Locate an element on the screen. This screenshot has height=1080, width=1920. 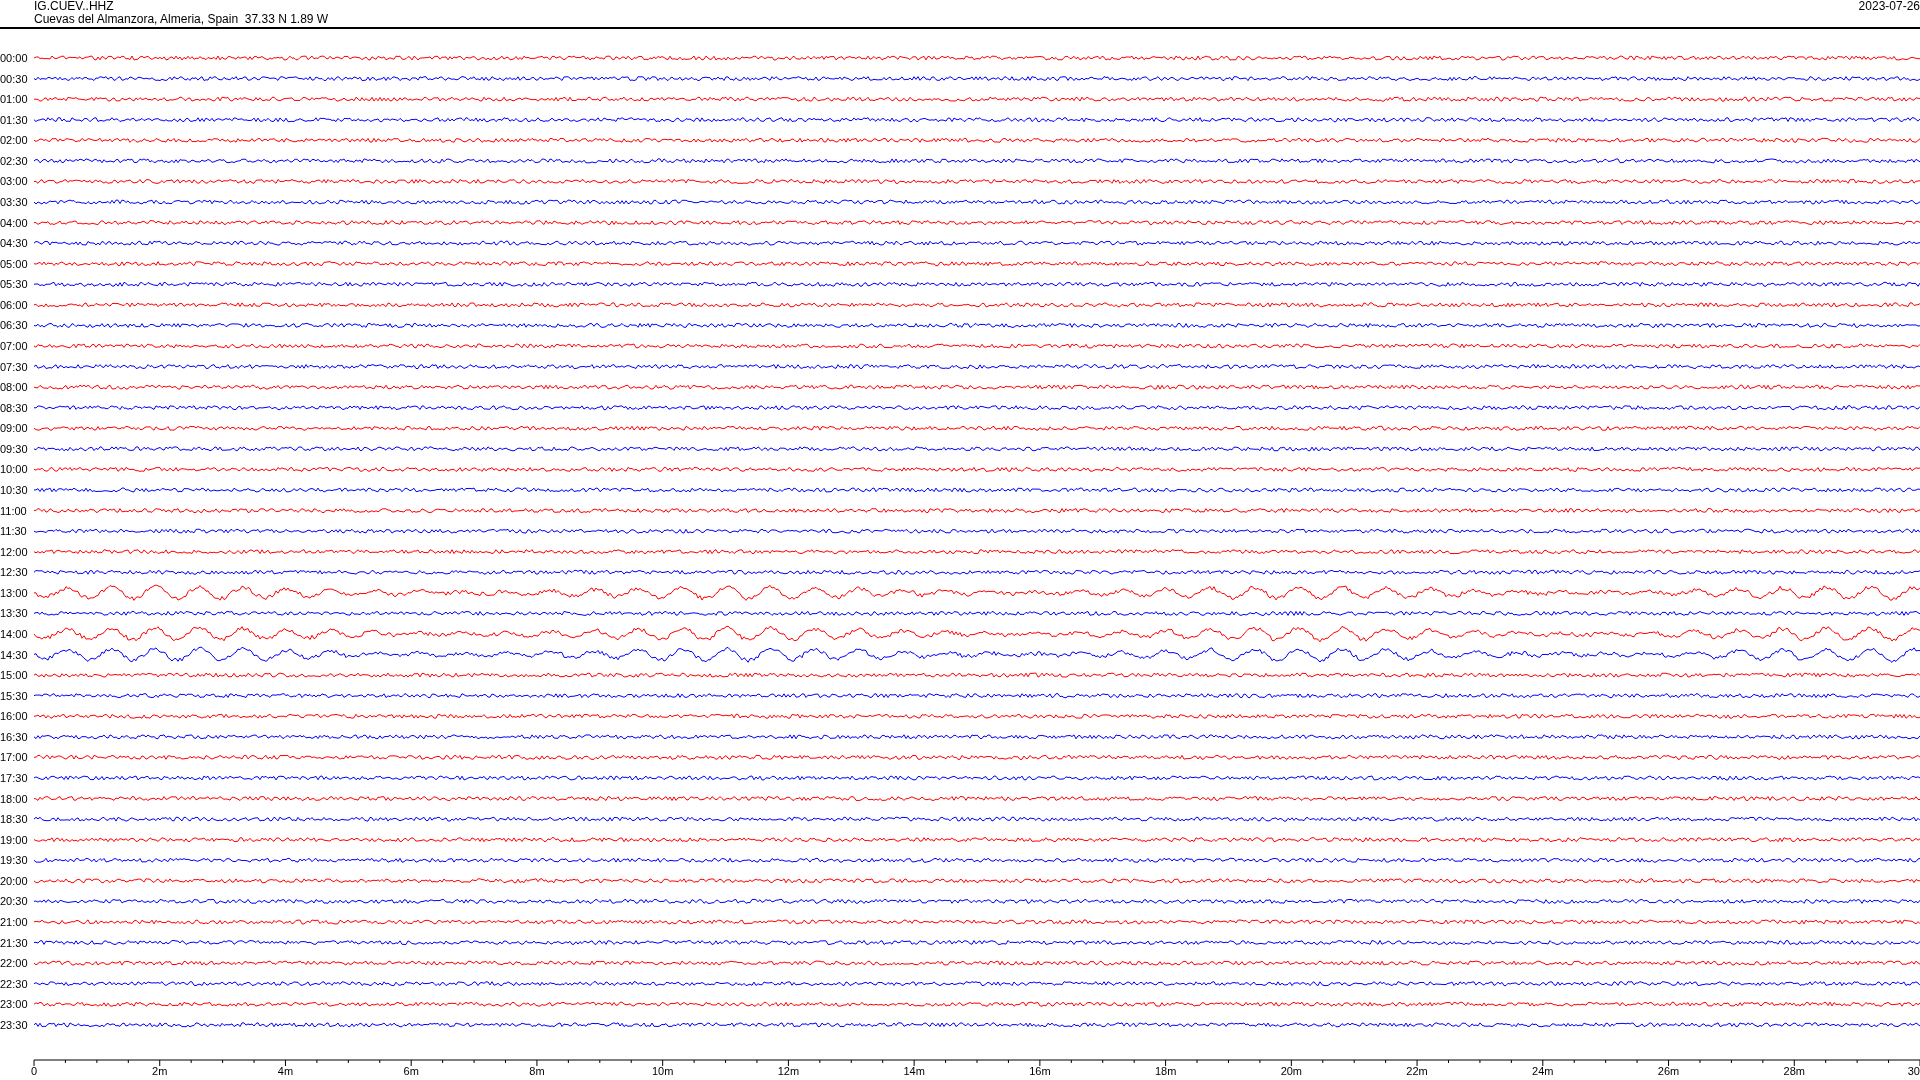
time-label: 13:30 is located at coordinates (14, 613).